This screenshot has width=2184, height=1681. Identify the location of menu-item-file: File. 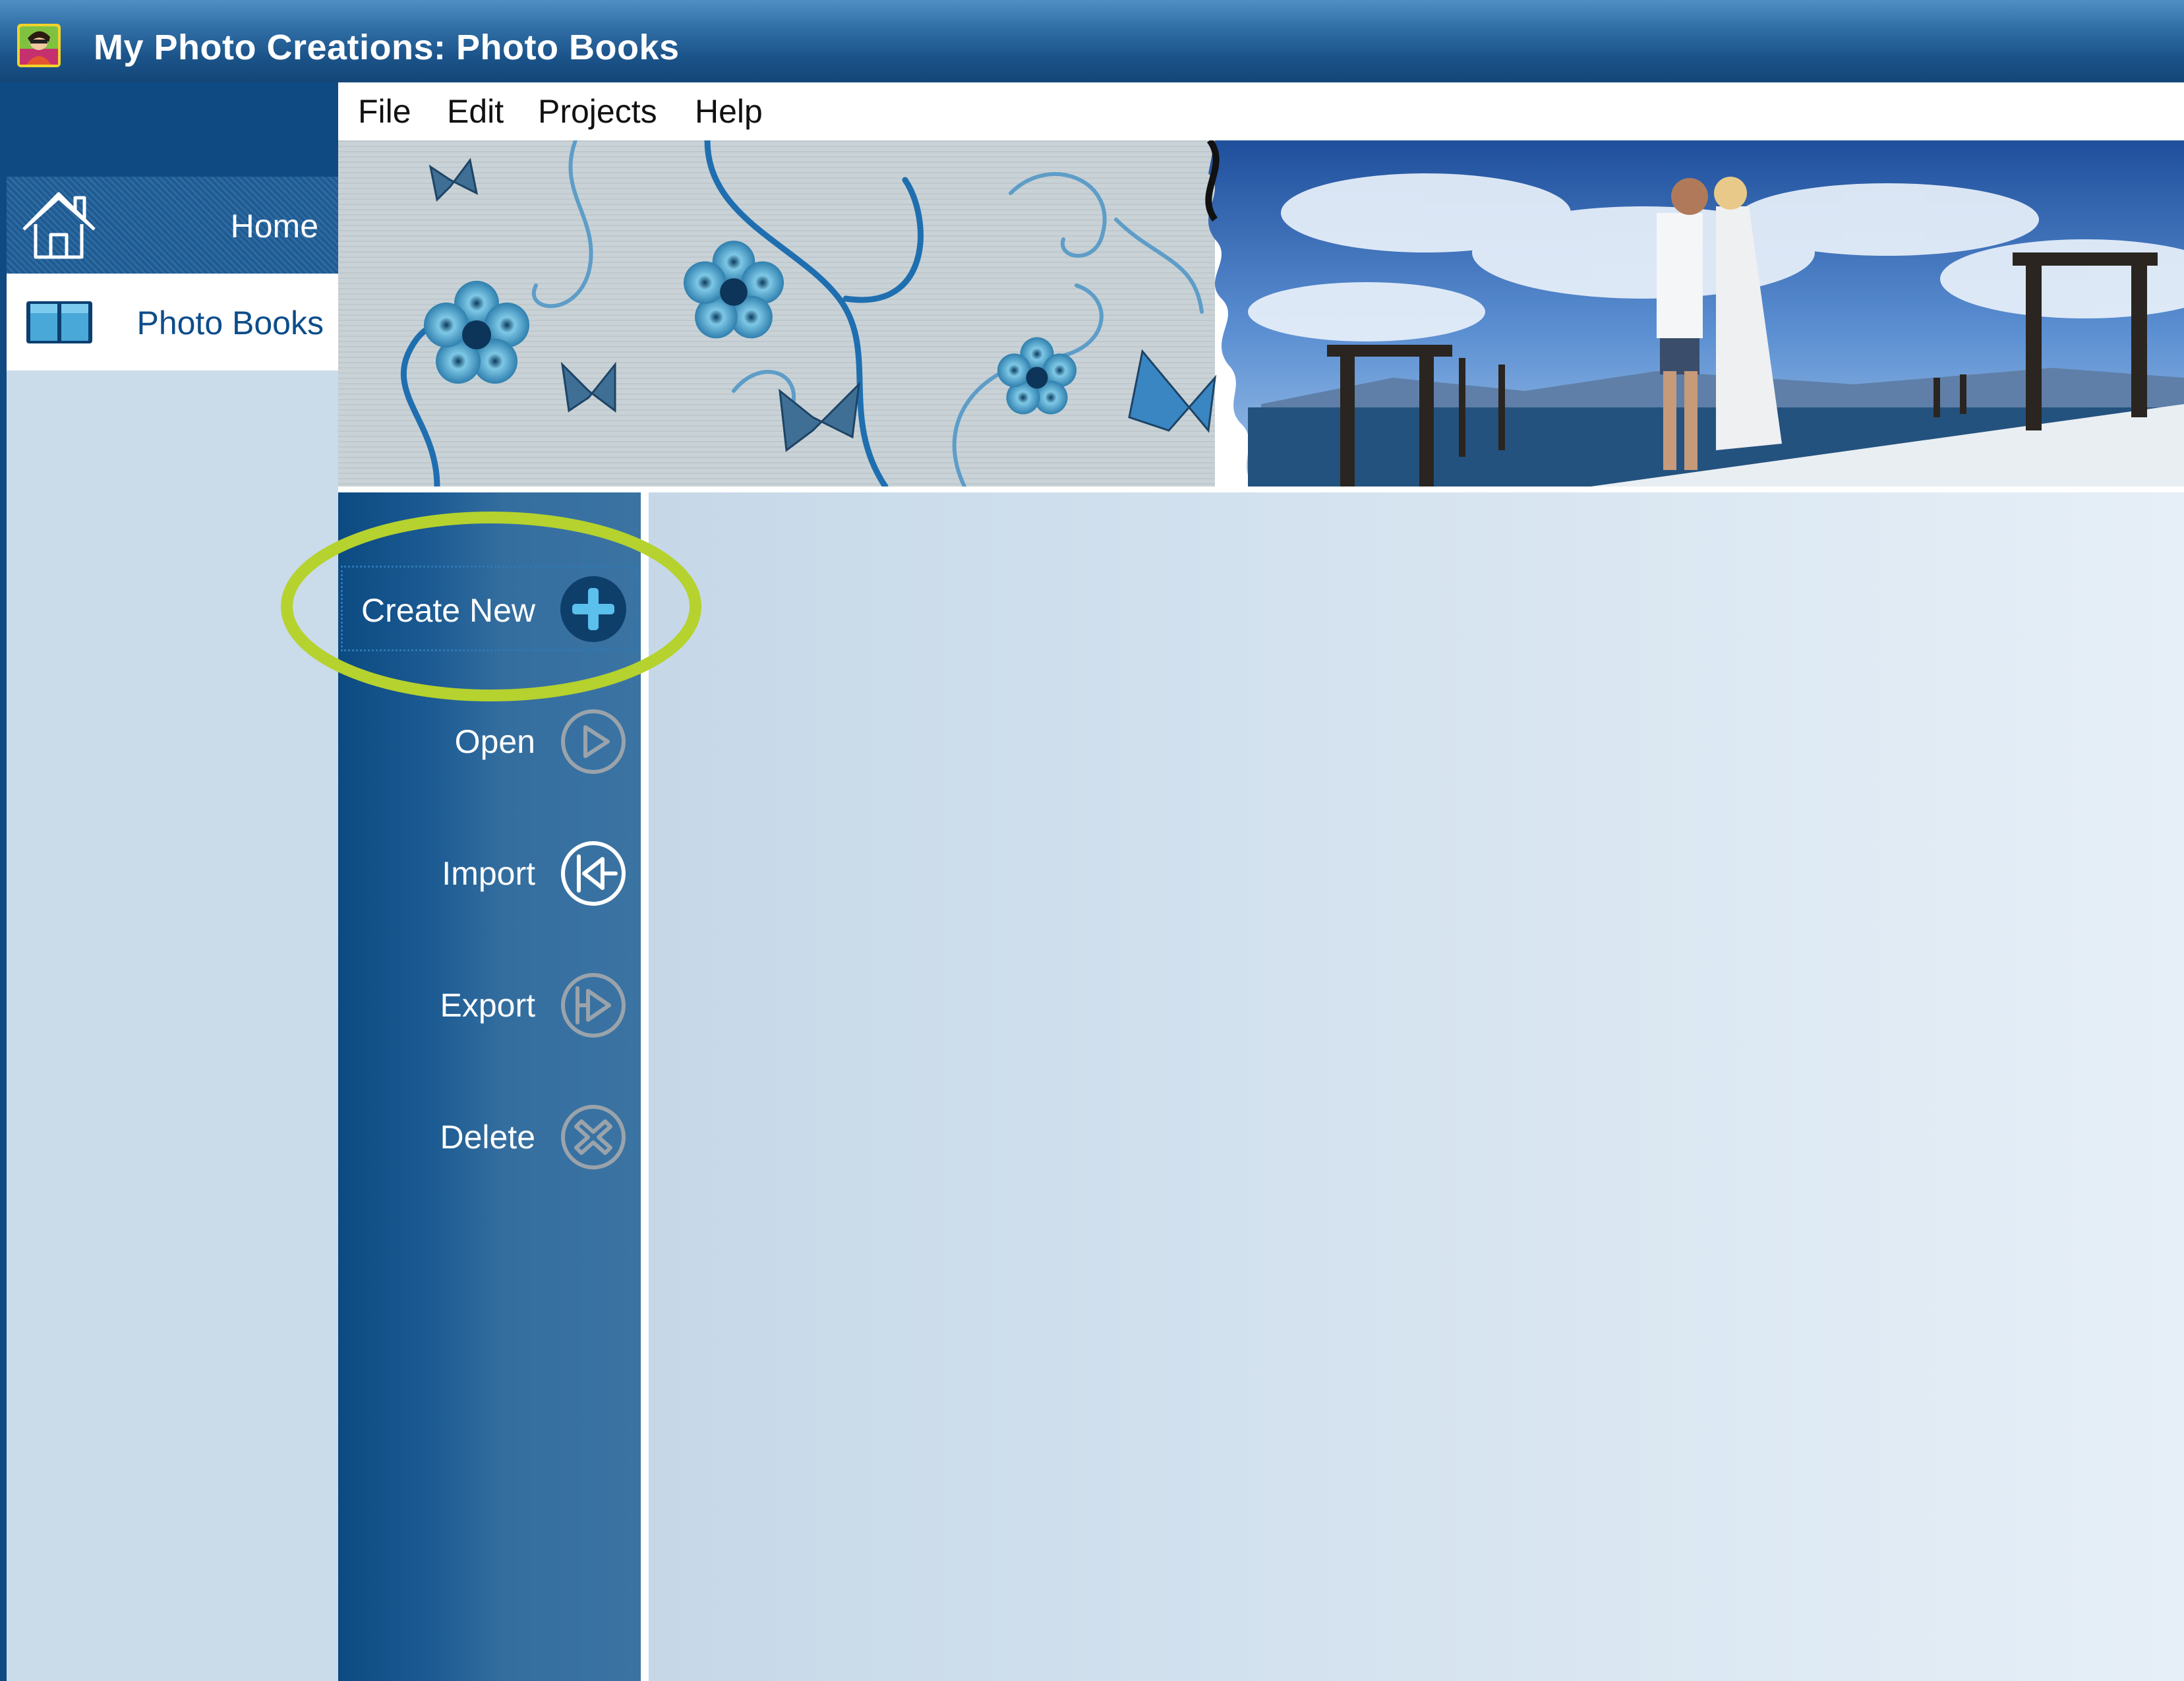
(384, 111).